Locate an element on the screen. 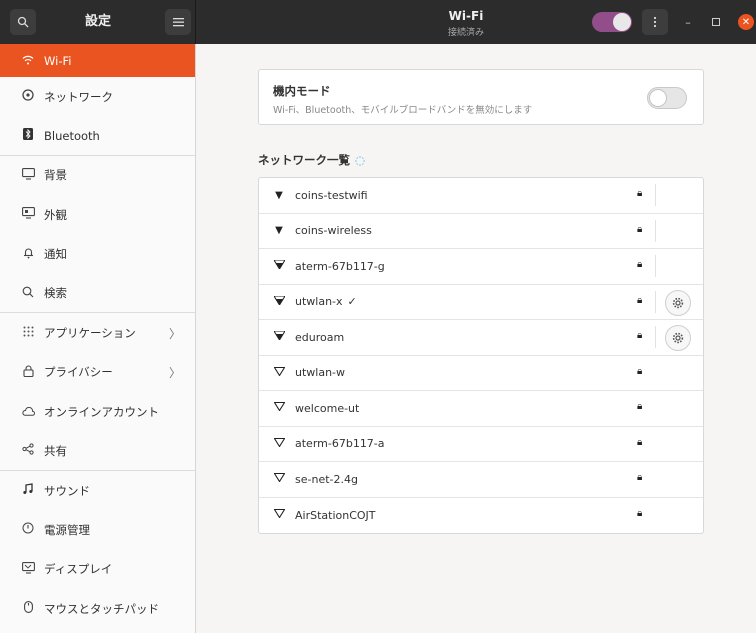  network-ssid: eduroam is located at coordinates (320, 337).